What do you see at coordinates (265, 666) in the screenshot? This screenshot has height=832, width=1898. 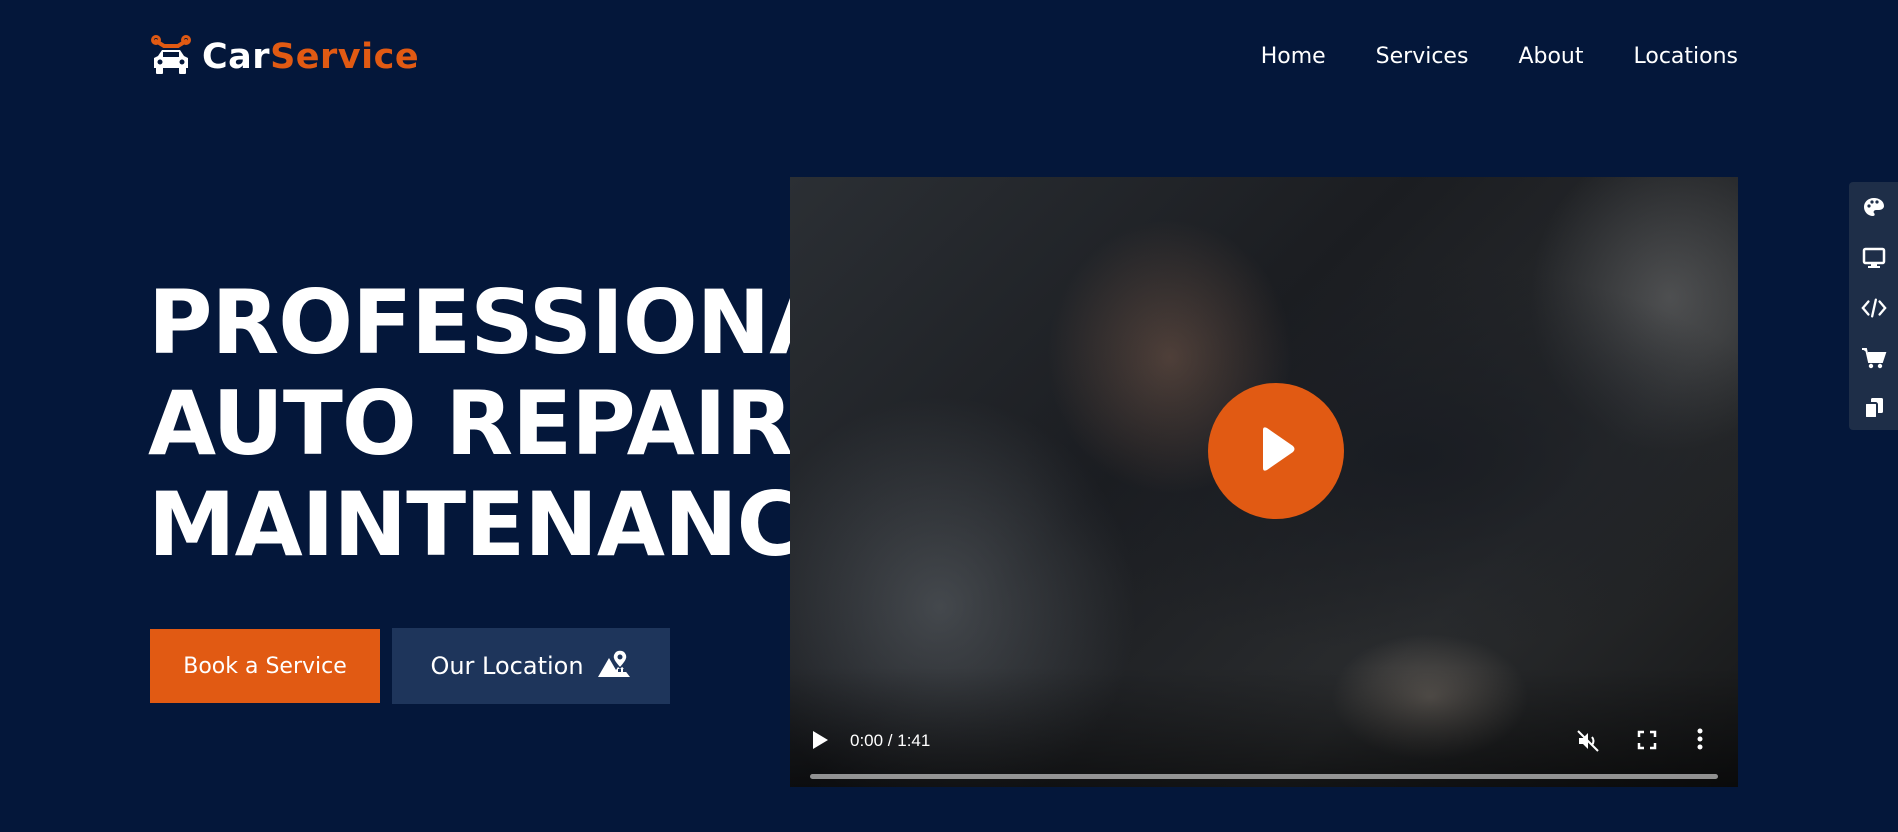 I see `book-service-button: Book a Service` at bounding box center [265, 666].